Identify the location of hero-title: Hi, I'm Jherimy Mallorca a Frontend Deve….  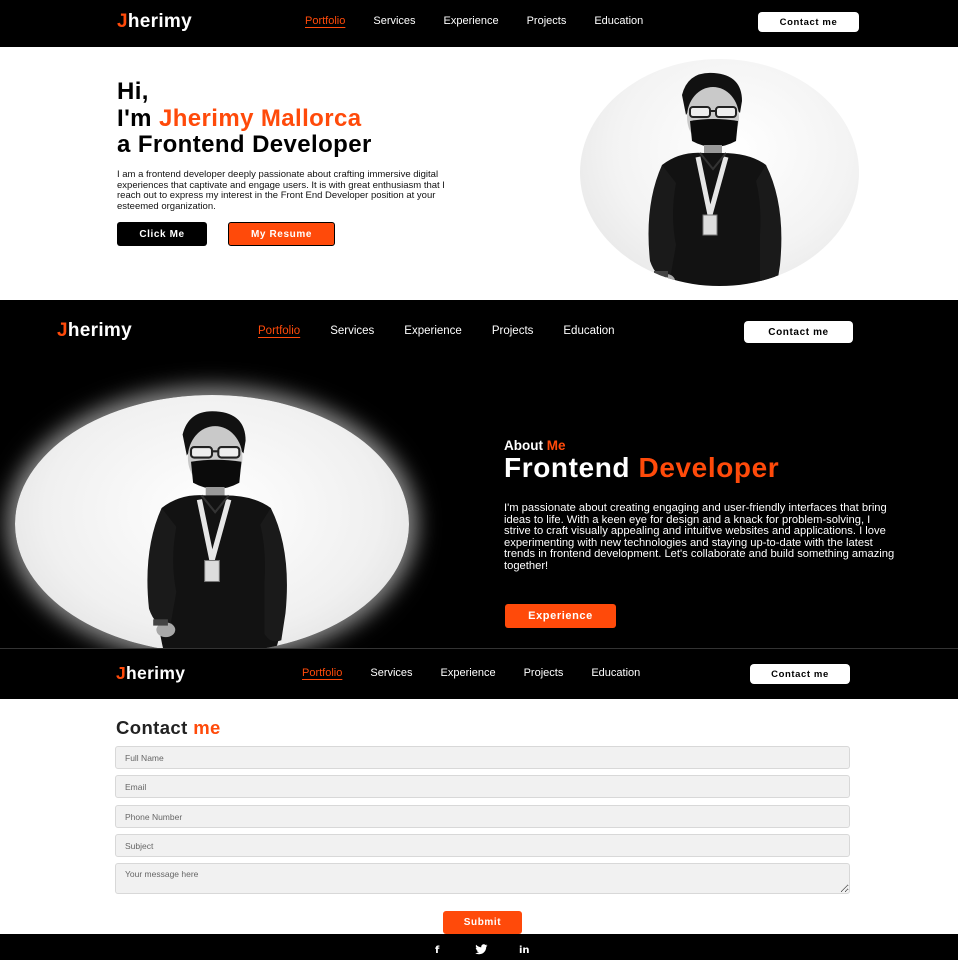
(244, 118).